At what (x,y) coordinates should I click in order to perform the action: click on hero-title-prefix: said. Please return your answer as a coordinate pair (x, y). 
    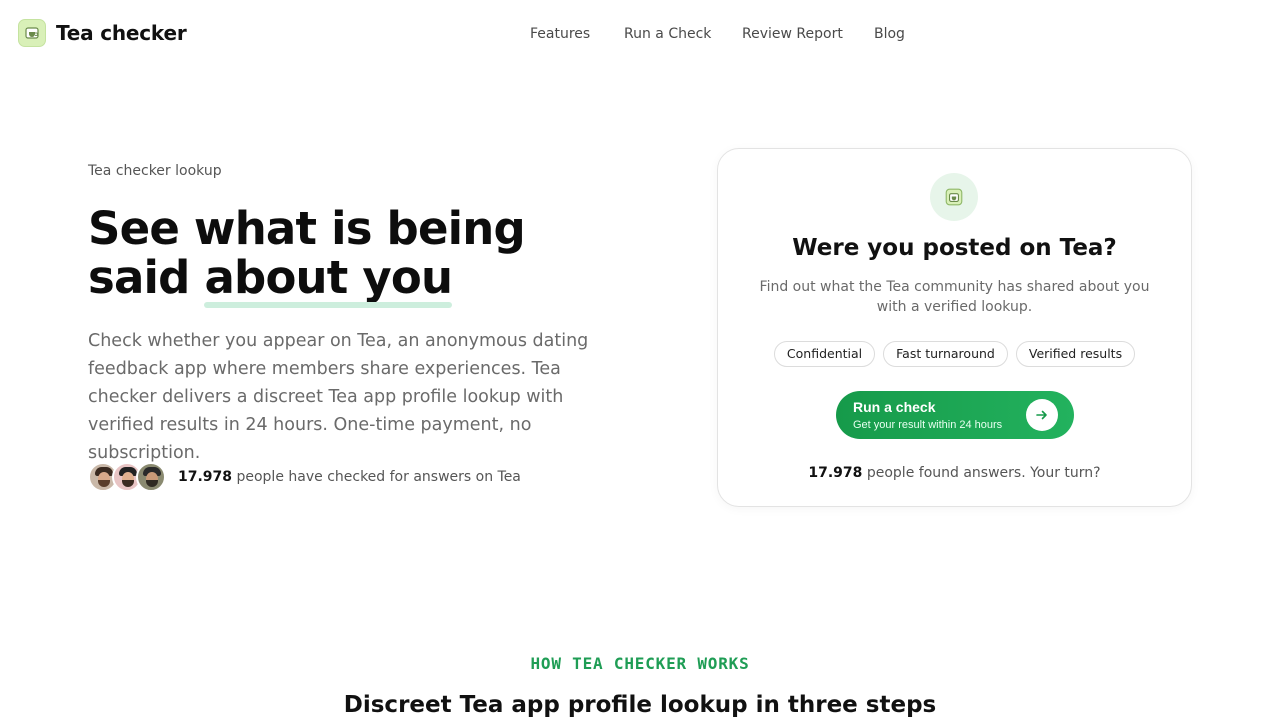
    Looking at the image, I should click on (146, 277).